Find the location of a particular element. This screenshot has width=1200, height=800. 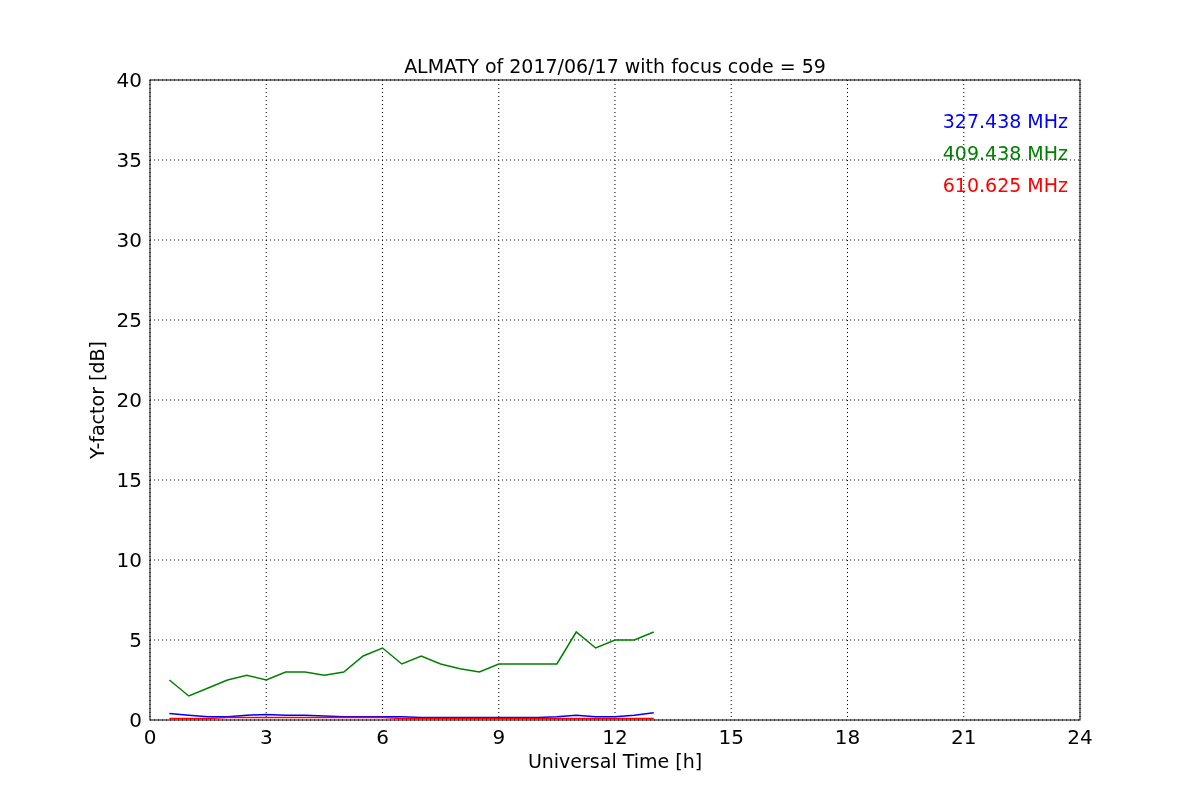

tick-label: 18 is located at coordinates (847, 737).